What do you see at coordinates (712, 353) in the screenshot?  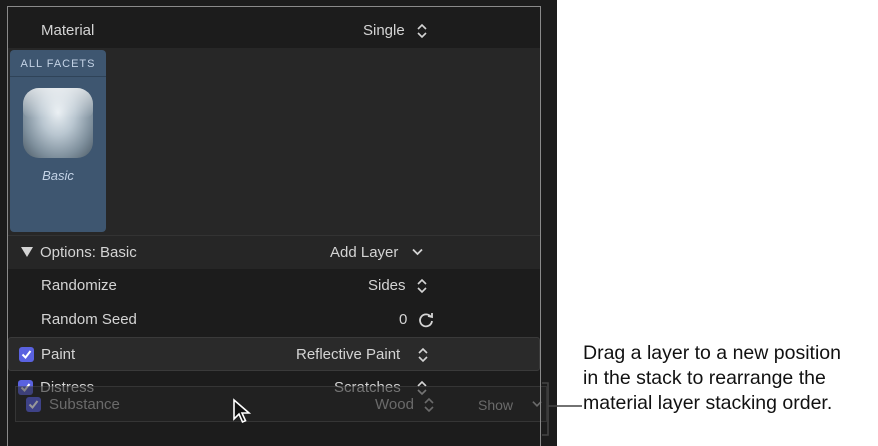 I see `callout-line-1: Drag a layer to a new position` at bounding box center [712, 353].